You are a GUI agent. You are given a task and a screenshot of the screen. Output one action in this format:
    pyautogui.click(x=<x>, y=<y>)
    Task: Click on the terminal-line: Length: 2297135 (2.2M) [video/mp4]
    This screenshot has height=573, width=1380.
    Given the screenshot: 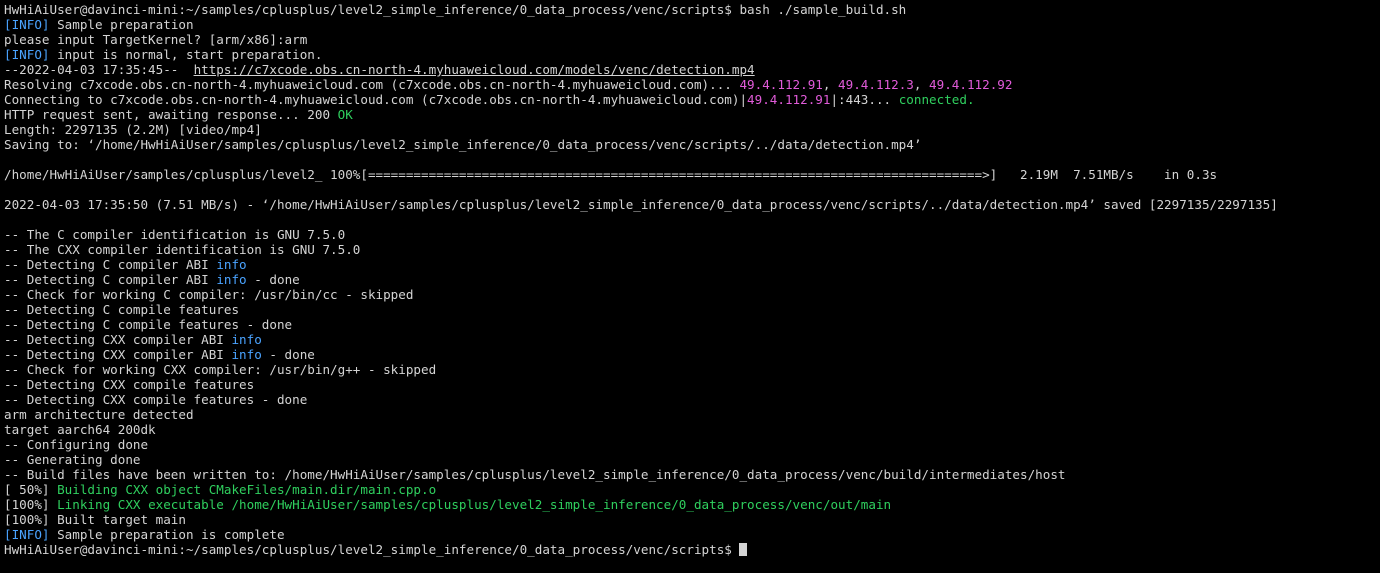 What is the action you would take?
    pyautogui.click(x=690, y=129)
    